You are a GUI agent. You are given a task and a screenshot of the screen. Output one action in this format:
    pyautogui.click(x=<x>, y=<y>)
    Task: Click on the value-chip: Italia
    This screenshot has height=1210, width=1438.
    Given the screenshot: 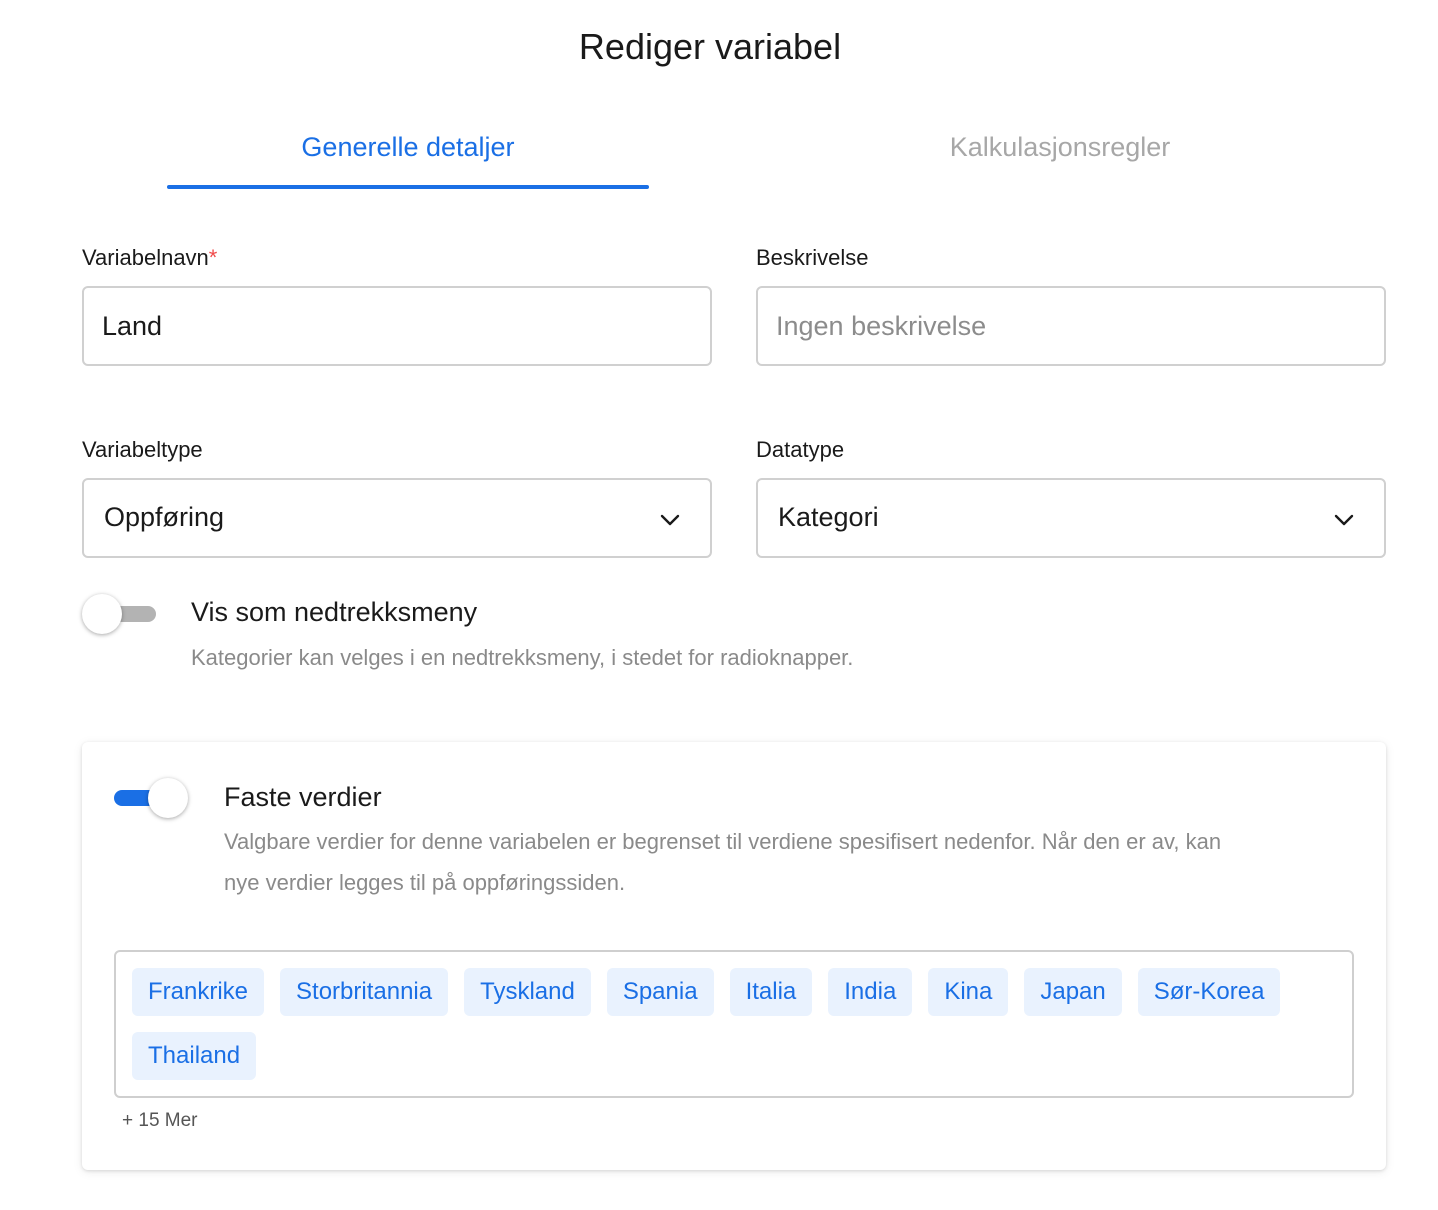 What is the action you would take?
    pyautogui.click(x=771, y=992)
    